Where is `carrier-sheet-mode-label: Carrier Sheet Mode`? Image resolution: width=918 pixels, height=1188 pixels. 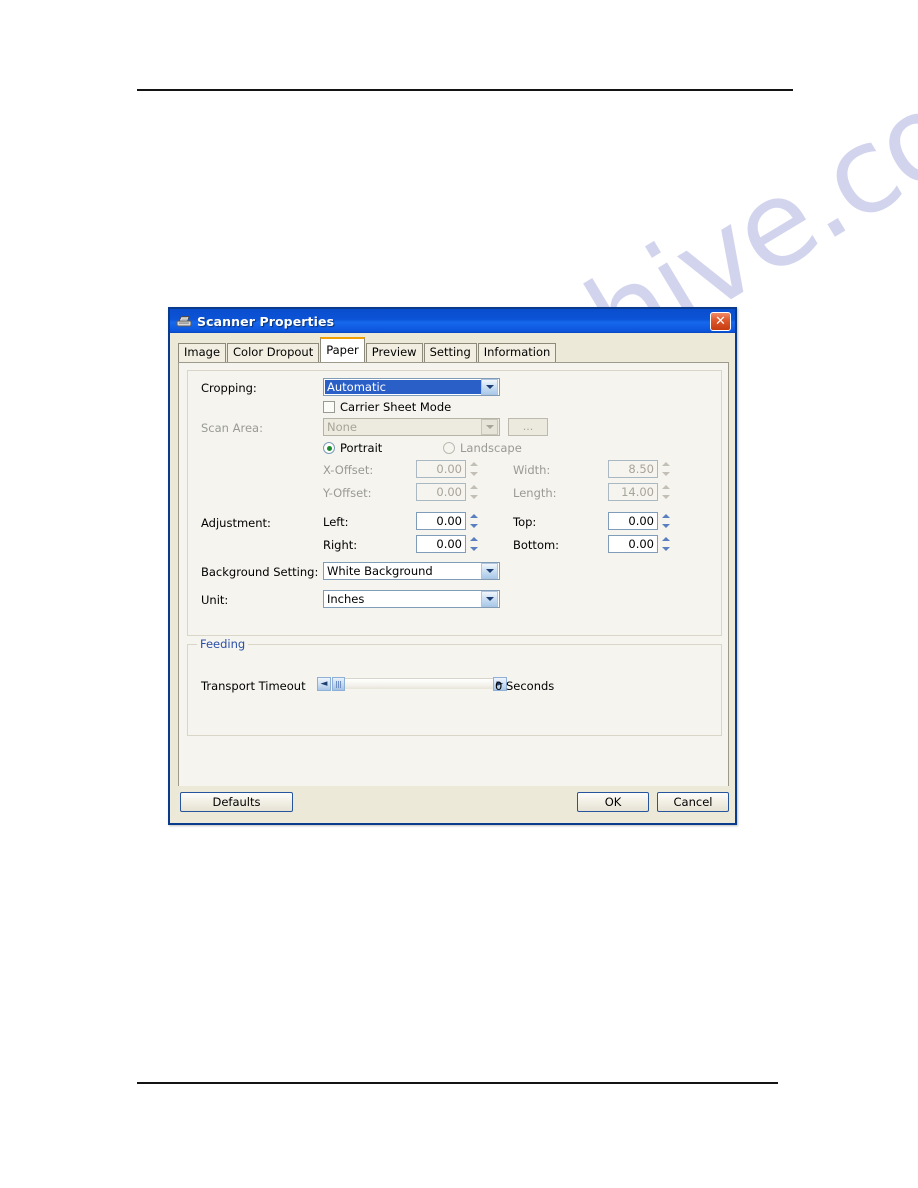 carrier-sheet-mode-label: Carrier Sheet Mode is located at coordinates (396, 407).